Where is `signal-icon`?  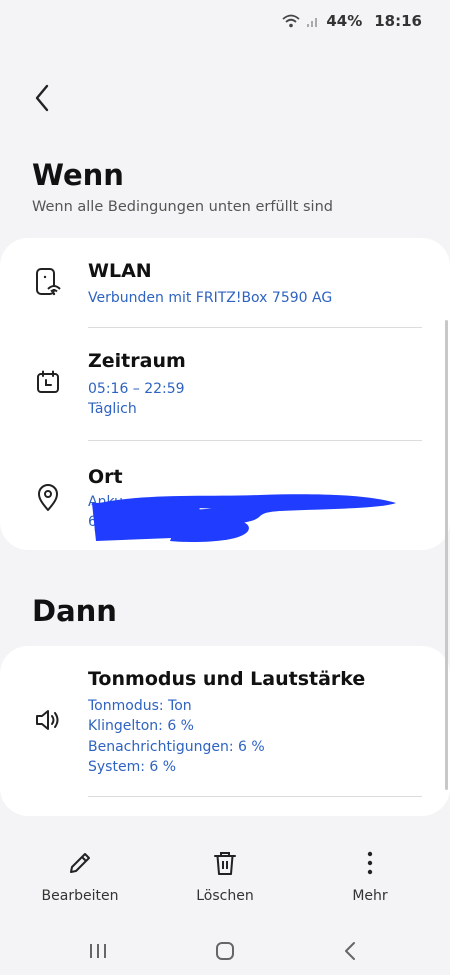
signal-icon is located at coordinates (313, 21).